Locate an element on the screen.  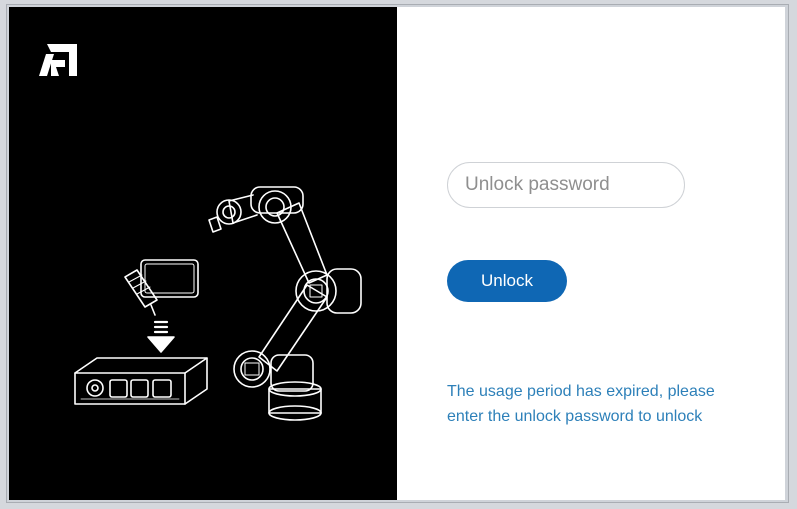
down-arrow-icon is located at coordinates (161, 336).